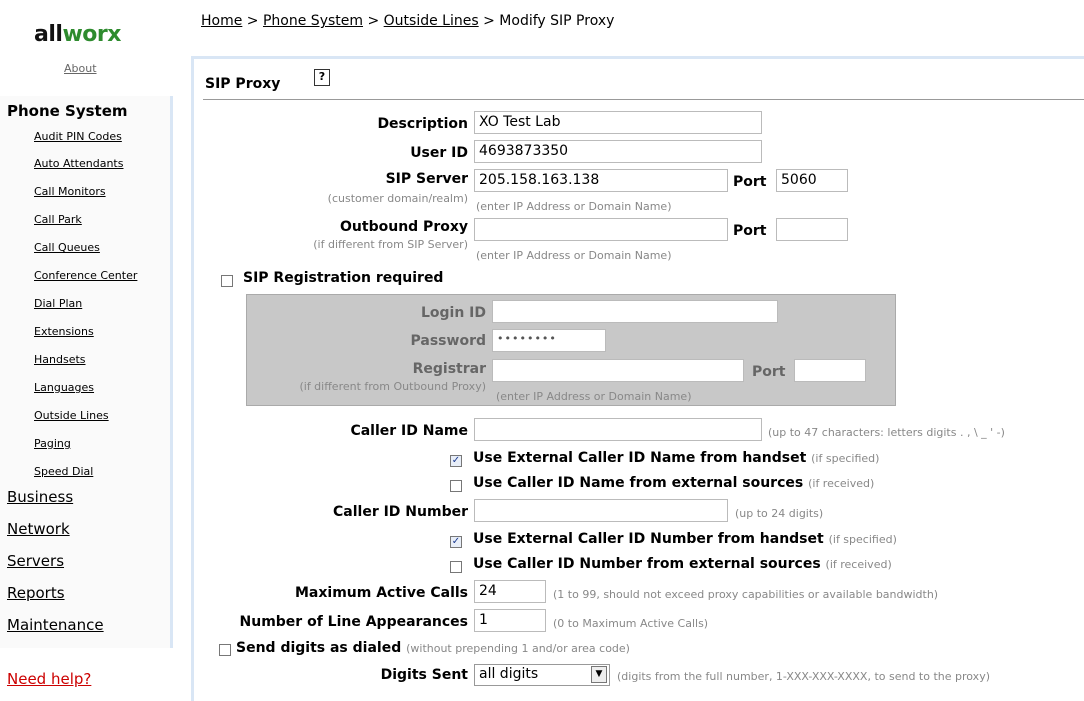 The height and width of the screenshot is (701, 1084). Describe the element at coordinates (594, 396) in the screenshot. I see `registrar-hint: (enter IP Address or Domain Name)` at that location.